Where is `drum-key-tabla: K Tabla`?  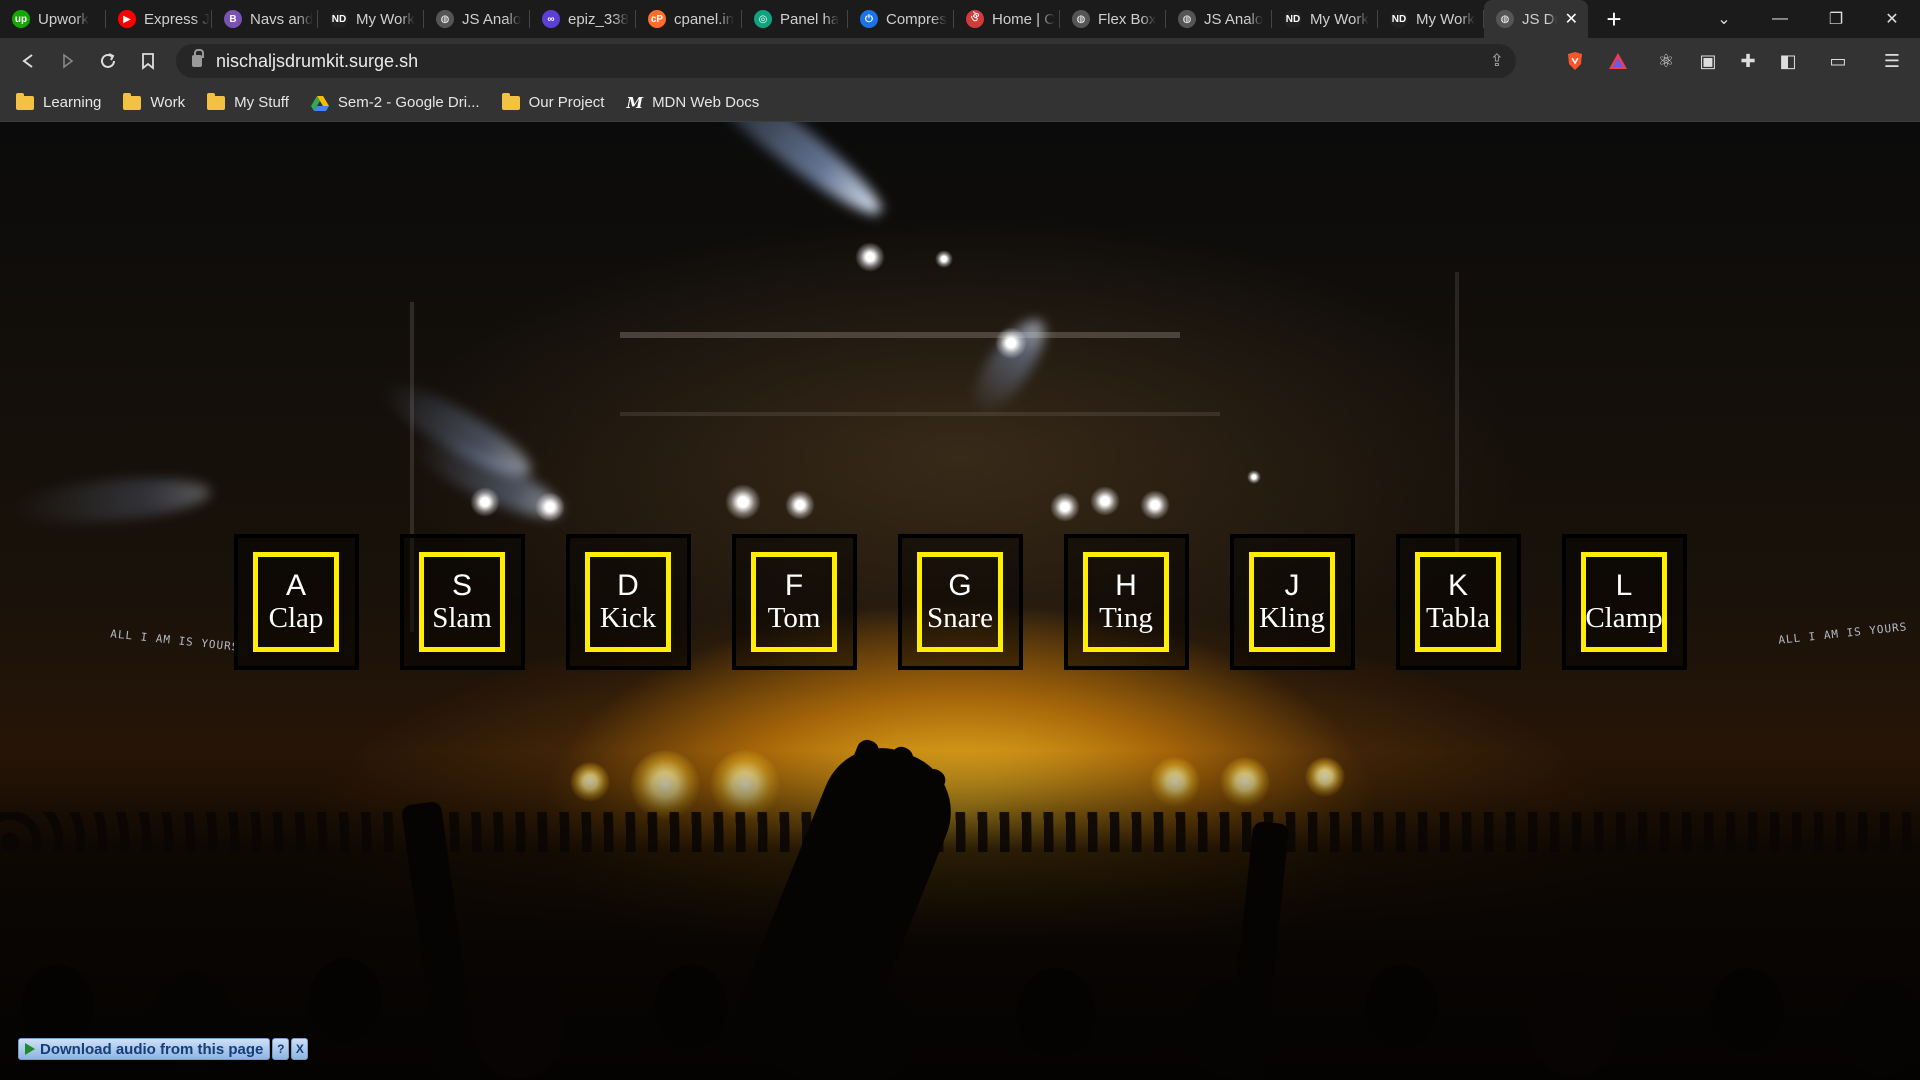
drum-key-tabla: K Tabla is located at coordinates (1458, 602).